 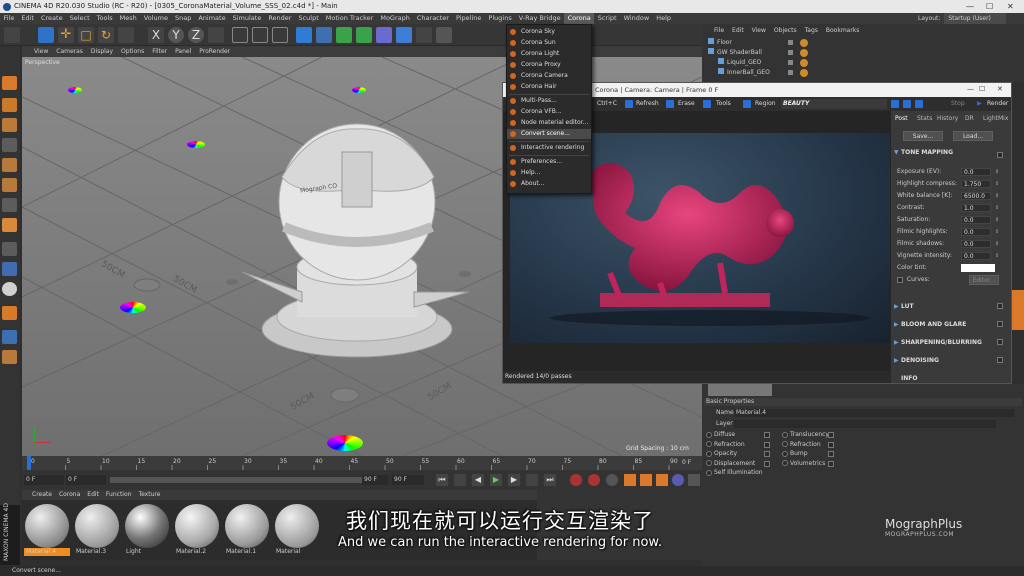 What do you see at coordinates (28, 18) in the screenshot?
I see `menu-edit: Edit` at bounding box center [28, 18].